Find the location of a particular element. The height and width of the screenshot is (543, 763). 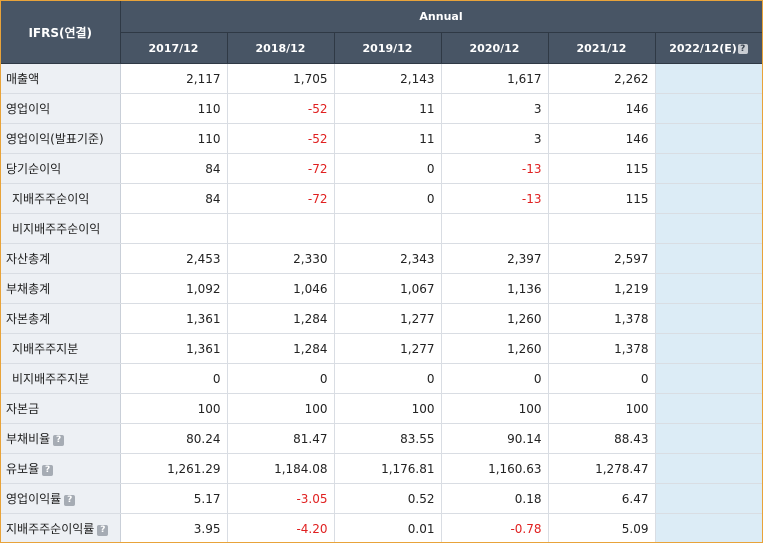

row-label-cell: 부채비율? is located at coordinates (61, 438).